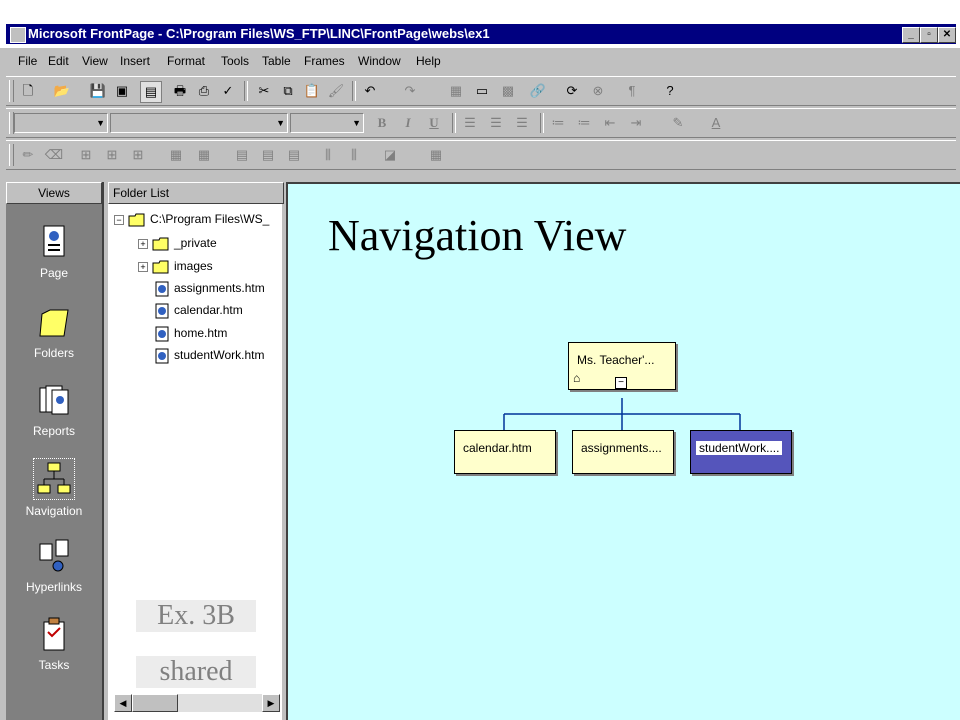 This screenshot has height=720, width=960. I want to click on font-color-icon: A, so click(716, 123).